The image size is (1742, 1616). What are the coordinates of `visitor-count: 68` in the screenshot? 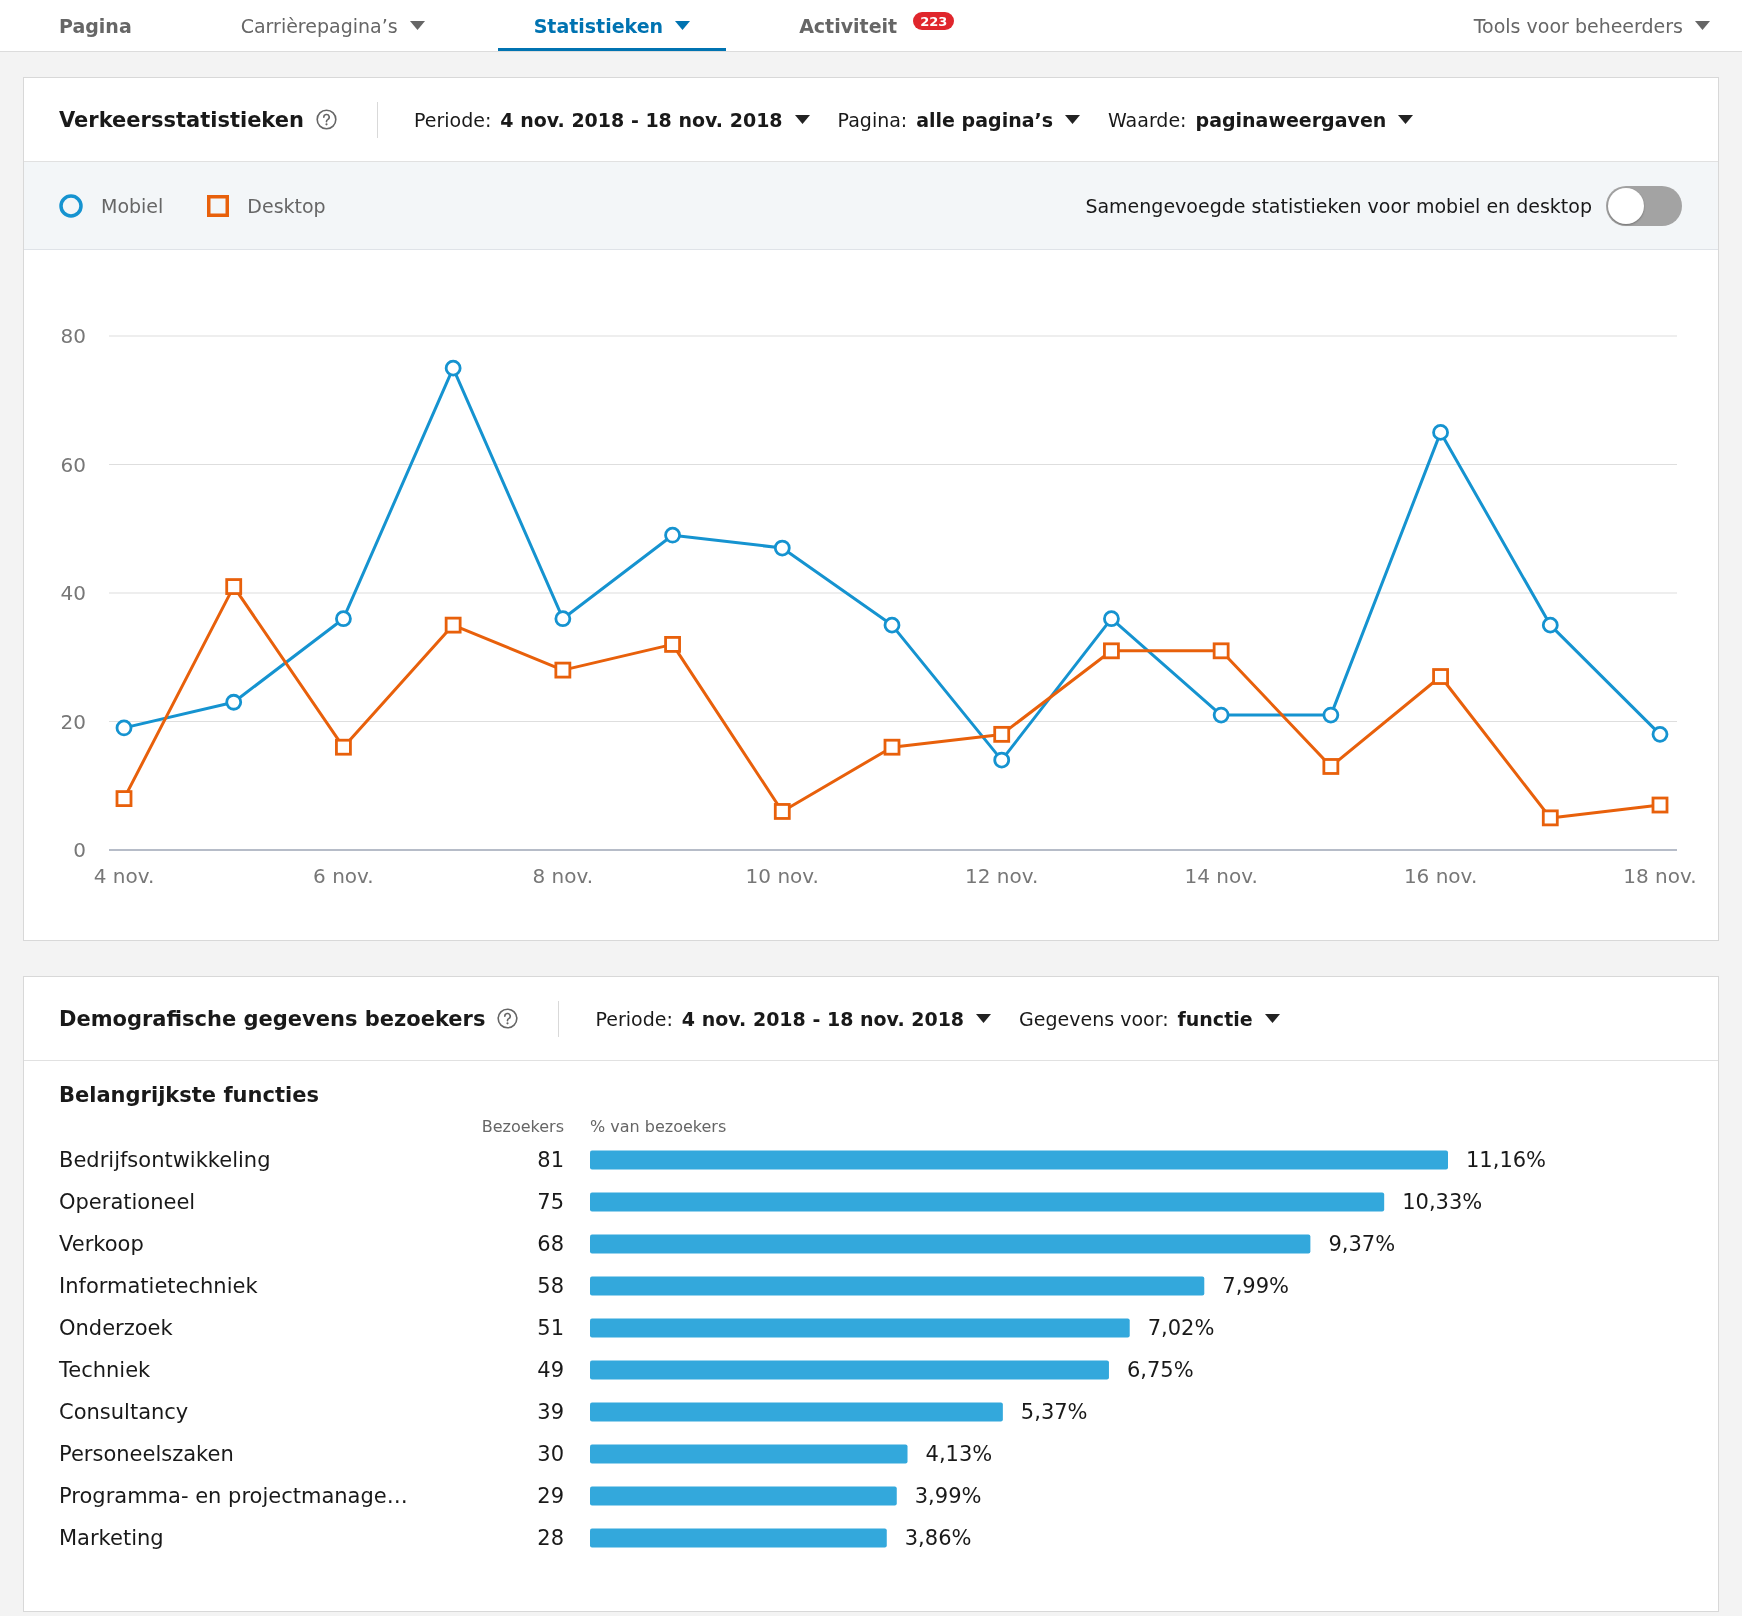 It's located at (550, 1244).